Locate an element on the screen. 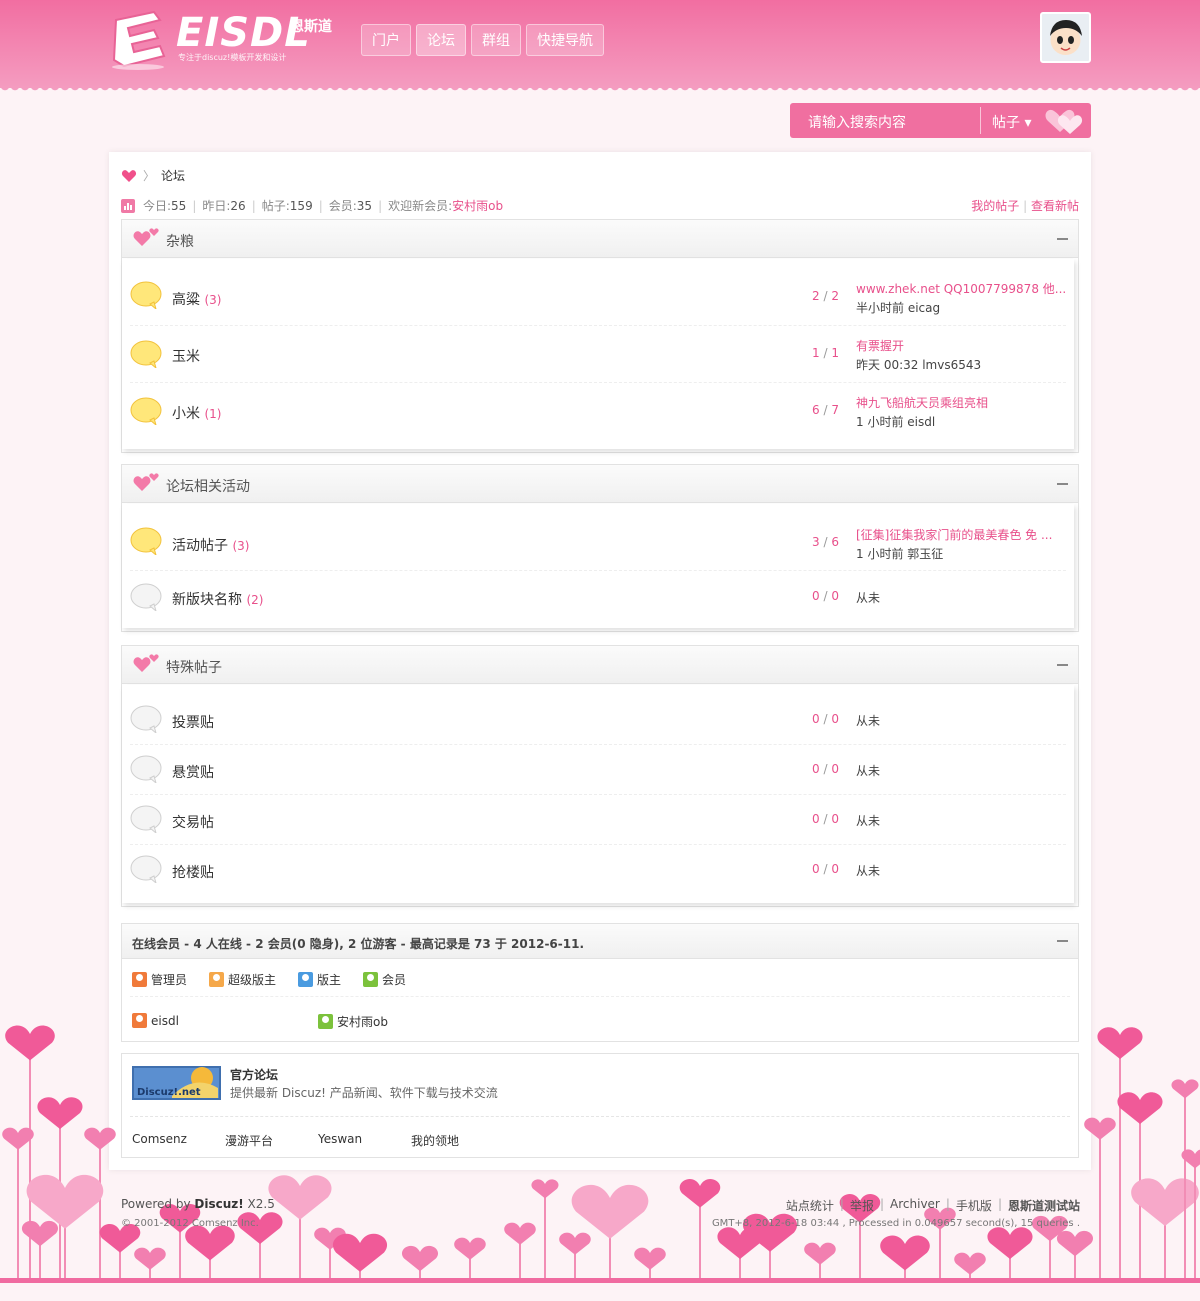  last-post-title: 神九飞船航天员乘组亮相 is located at coordinates (922, 402).